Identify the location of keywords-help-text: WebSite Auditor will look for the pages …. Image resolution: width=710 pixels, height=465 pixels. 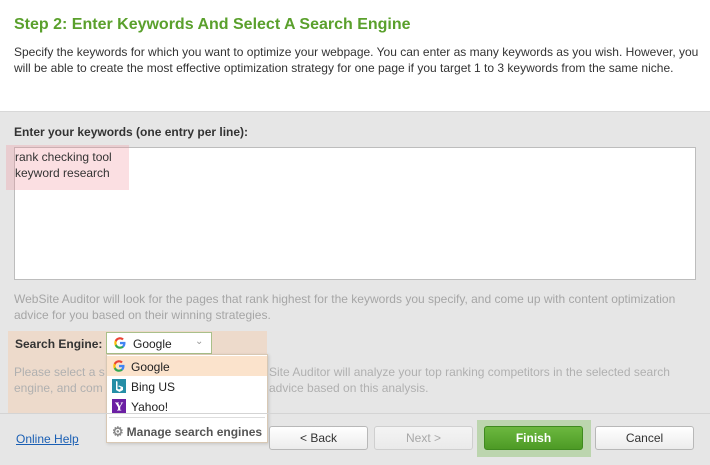
(345, 307).